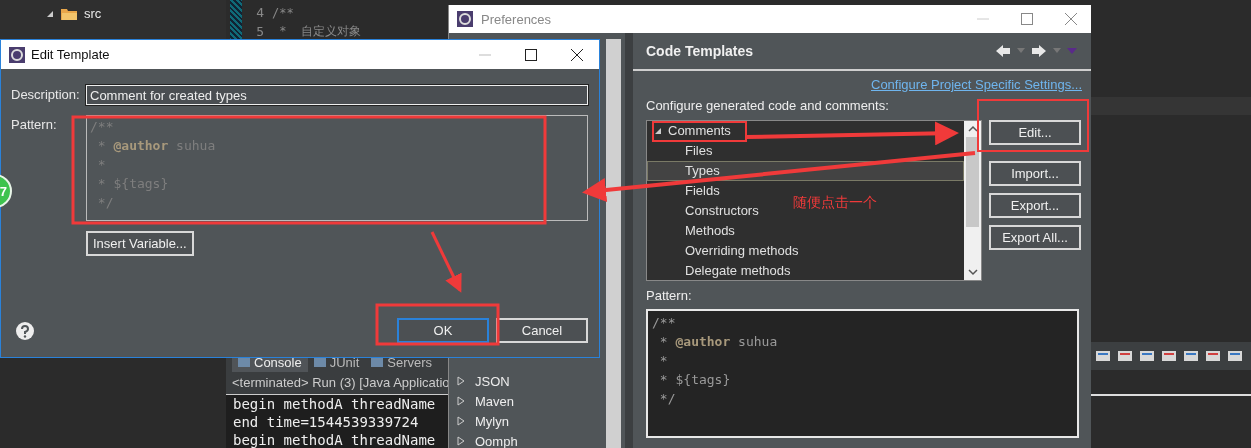 The width and height of the screenshot is (1251, 448). What do you see at coordinates (492, 421) in the screenshot?
I see `tree-item: Mylyn` at bounding box center [492, 421].